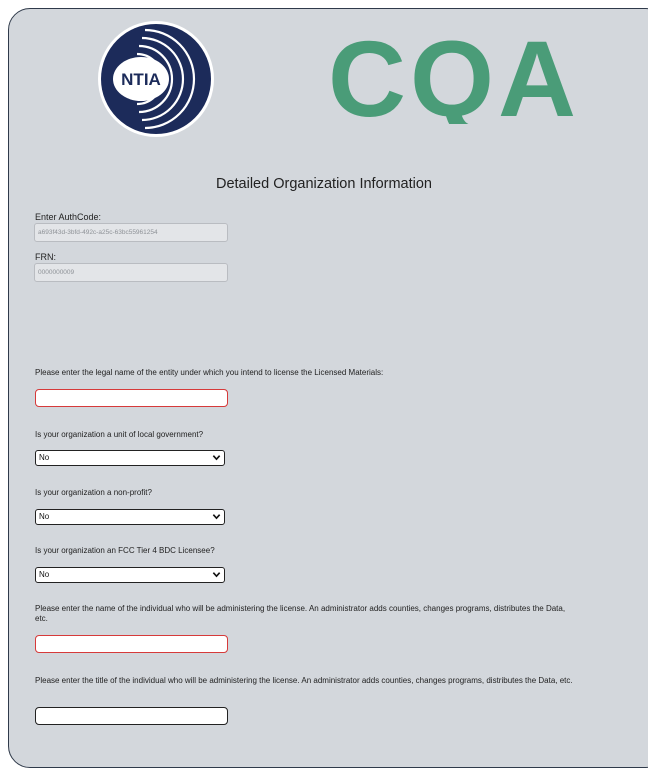 The width and height of the screenshot is (648, 768). What do you see at coordinates (68, 217) in the screenshot?
I see `authcode-label: Enter AuthCode:` at bounding box center [68, 217].